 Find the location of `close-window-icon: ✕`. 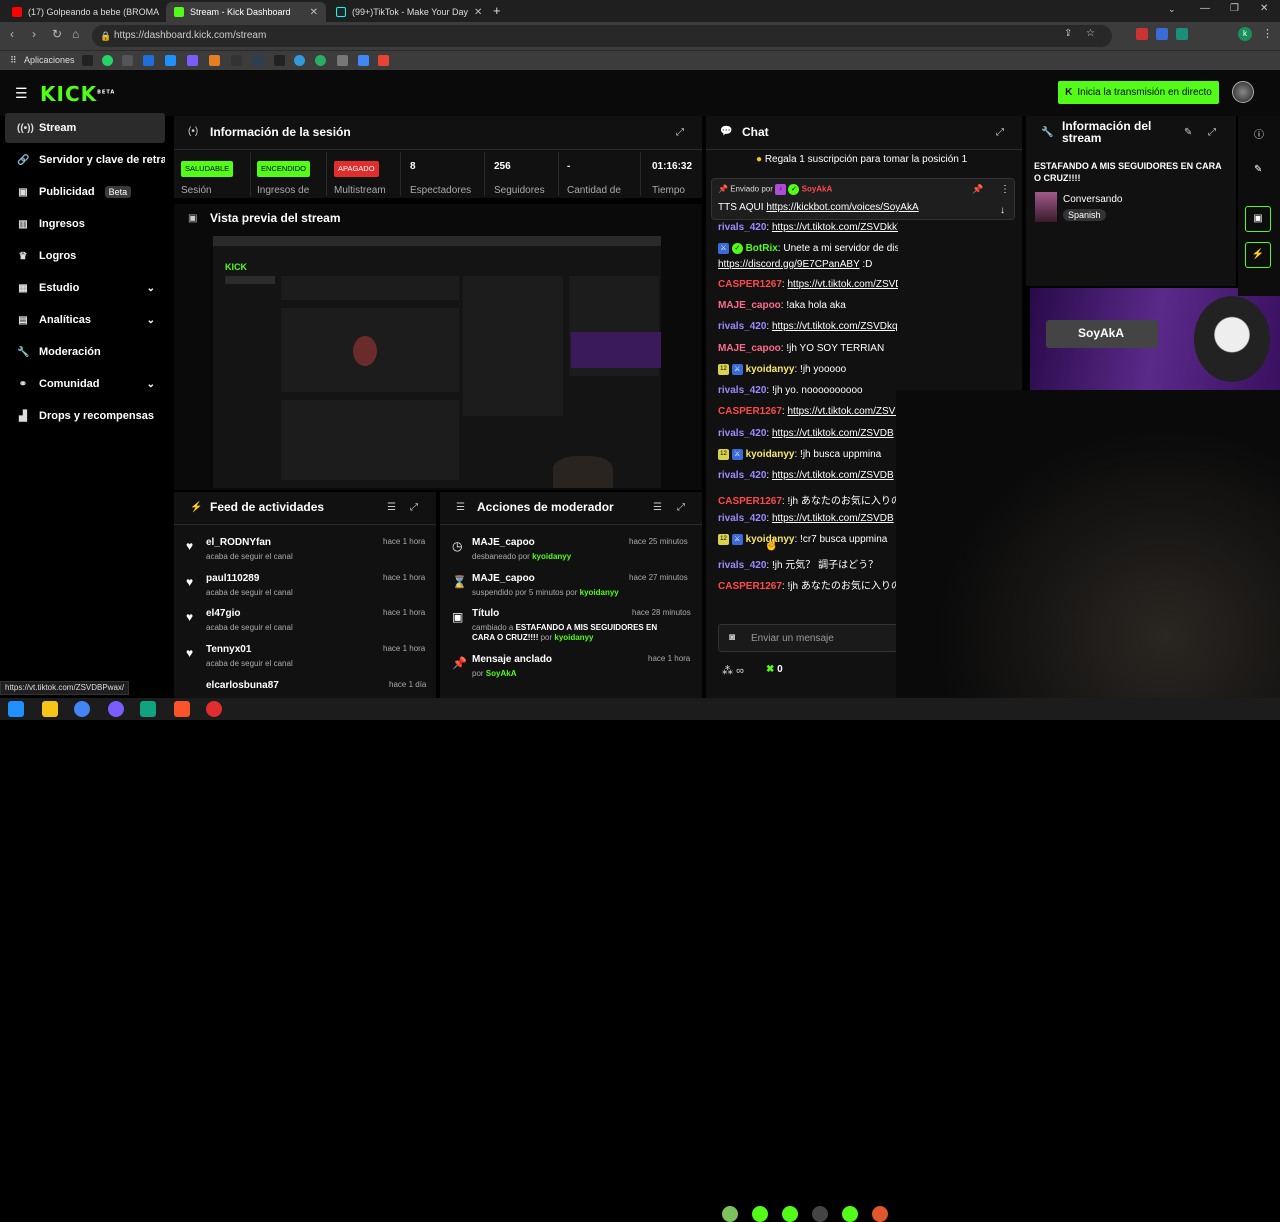

close-window-icon: ✕ is located at coordinates (1264, 8).